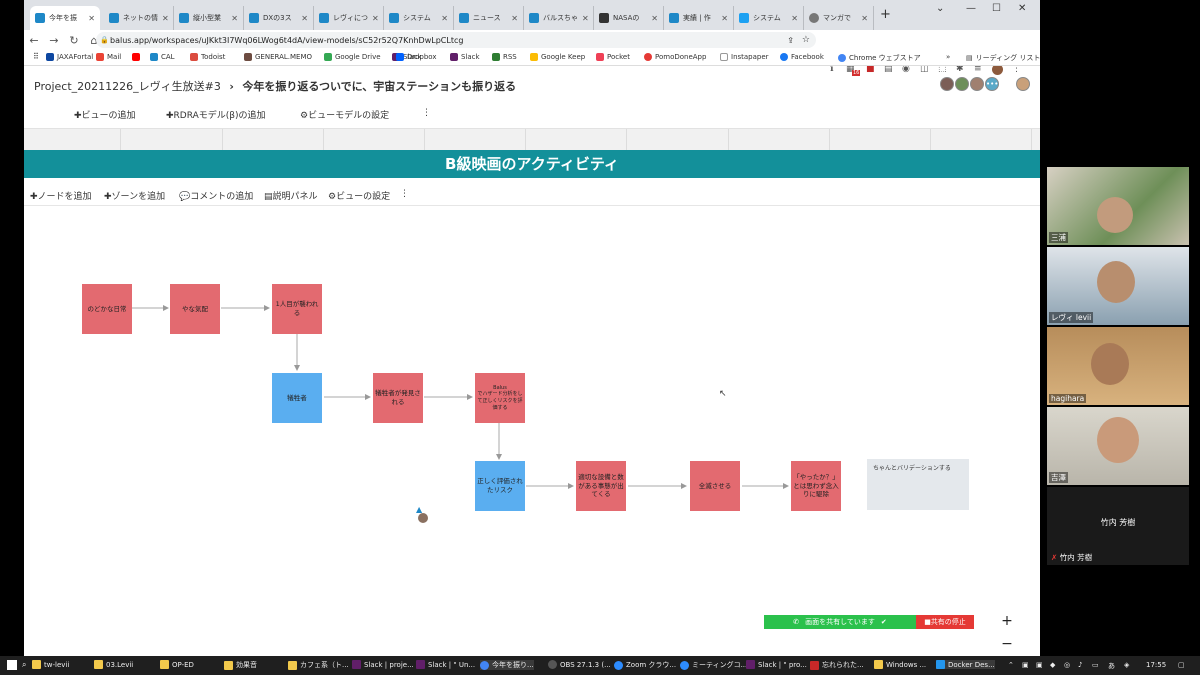 This screenshot has height=675, width=1200. What do you see at coordinates (134, 195) in the screenshot?
I see `add-zone-button: ✚ゾーンを追加` at bounding box center [134, 195].